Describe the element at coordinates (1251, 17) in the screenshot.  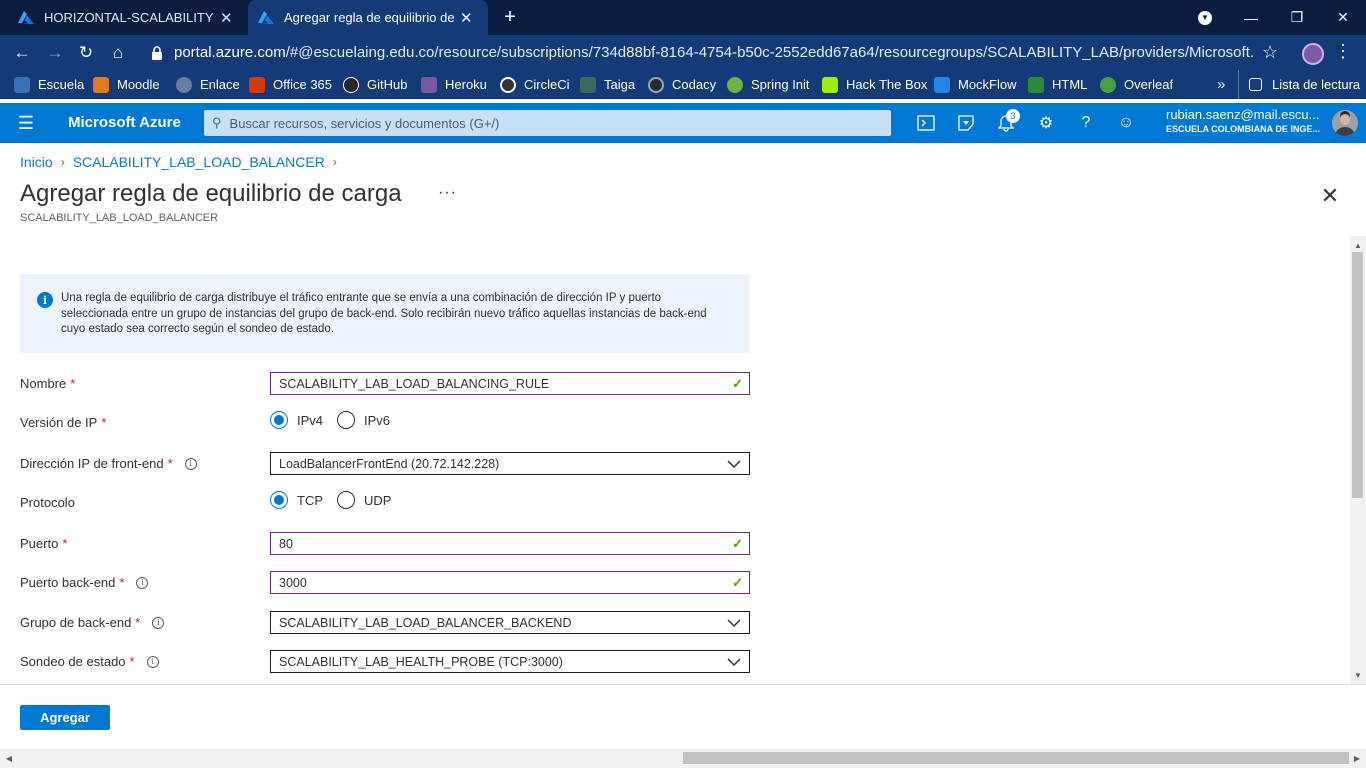
I see `minimize-icon: —` at that location.